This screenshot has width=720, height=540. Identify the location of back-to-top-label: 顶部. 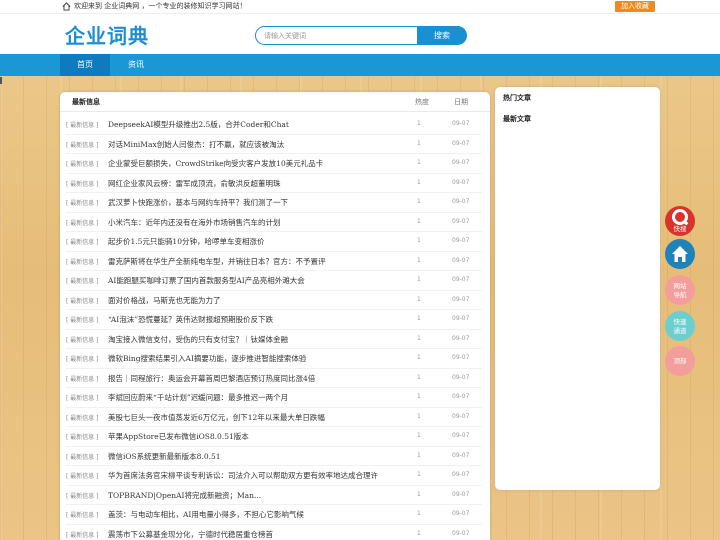
(680, 361).